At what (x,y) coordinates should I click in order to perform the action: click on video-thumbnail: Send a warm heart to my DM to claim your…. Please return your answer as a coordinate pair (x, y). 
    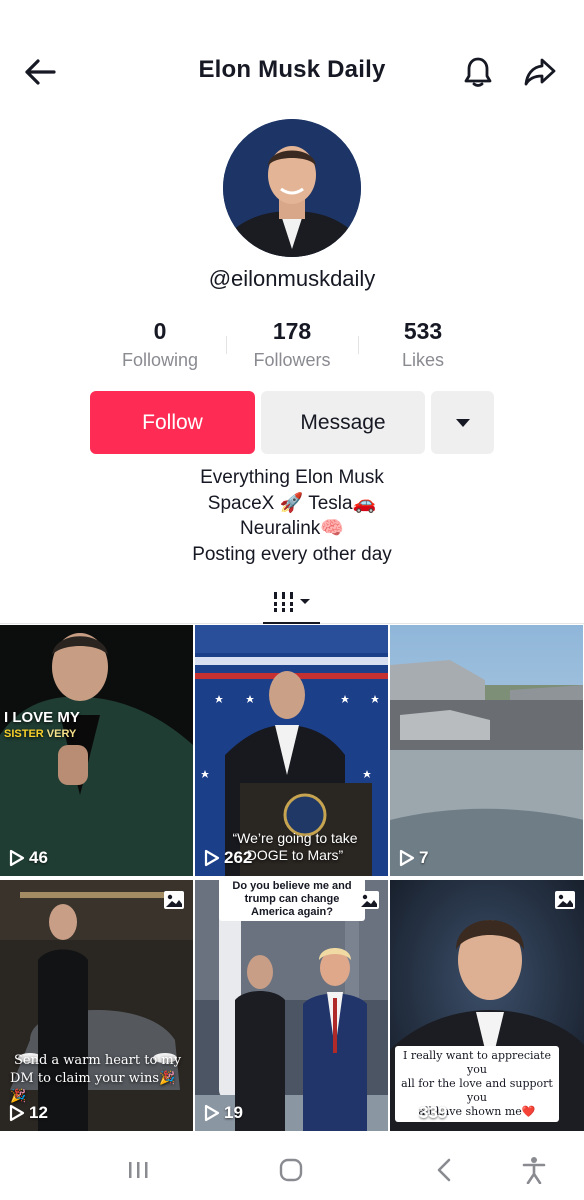
    Looking at the image, I should click on (96, 1005).